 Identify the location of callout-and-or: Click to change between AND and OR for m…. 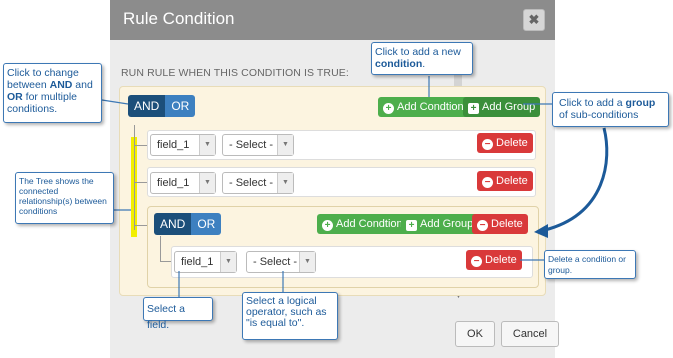
(52, 93).